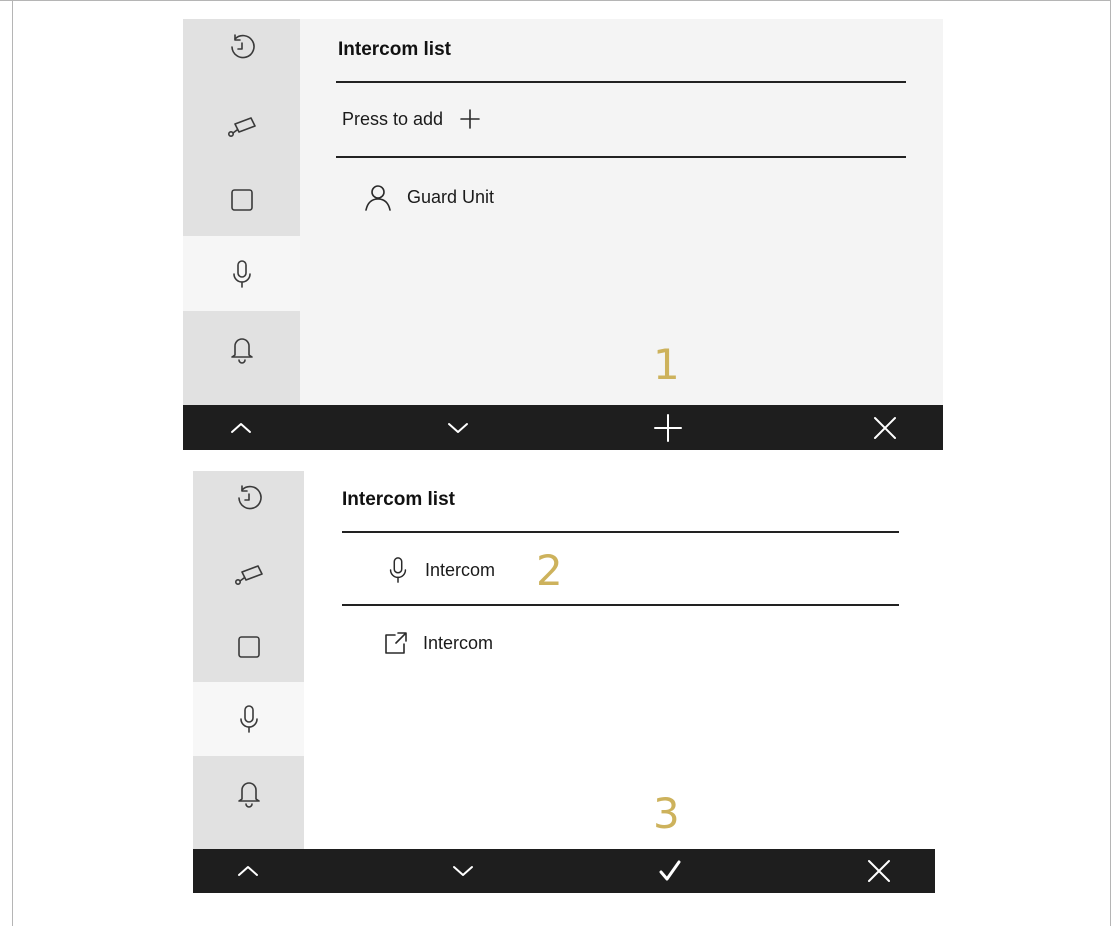 This screenshot has width=1111, height=926. Describe the element at coordinates (393, 118) in the screenshot. I see `press-to-add-label: Press to add` at that location.